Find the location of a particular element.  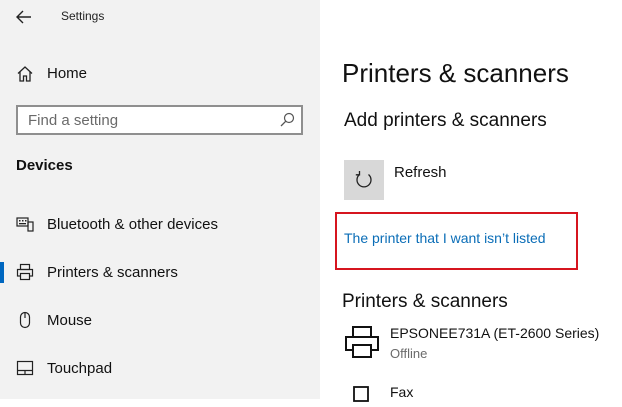

window-title: Settings is located at coordinates (83, 16).